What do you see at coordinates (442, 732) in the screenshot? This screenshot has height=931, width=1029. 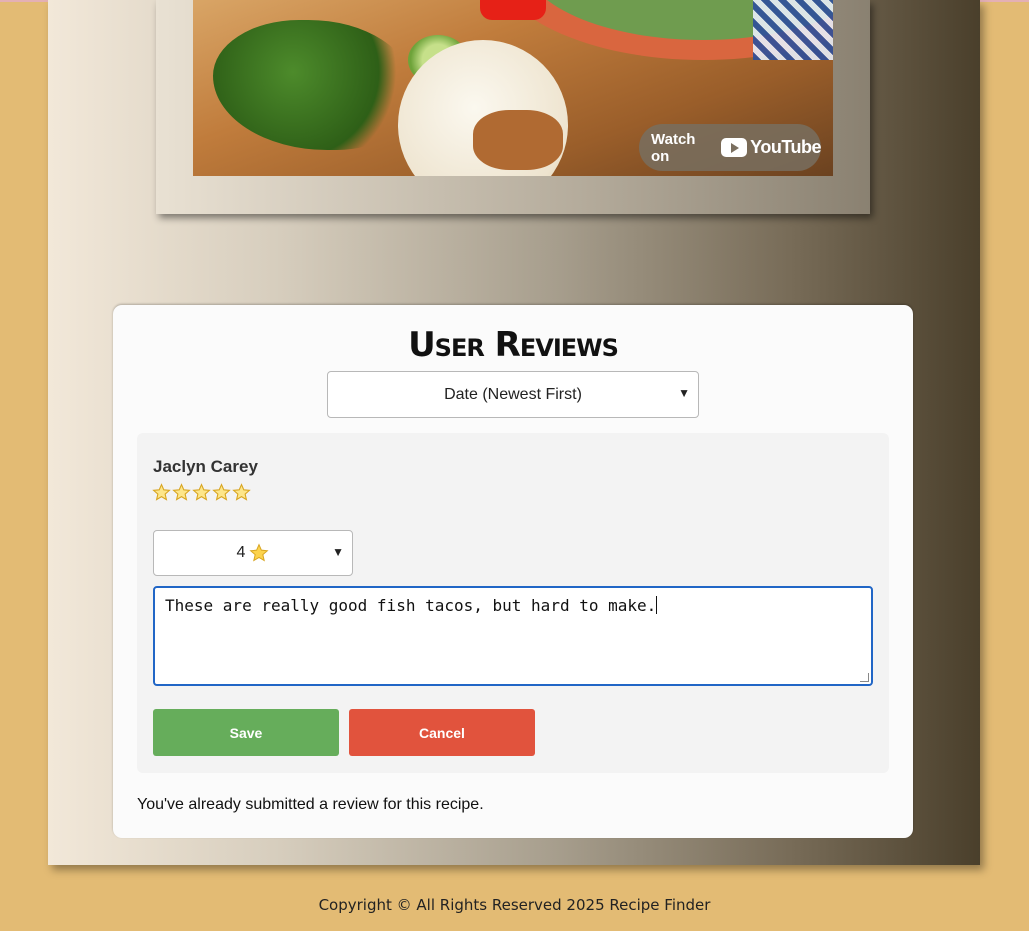 I see `cancel-button: Cancel` at bounding box center [442, 732].